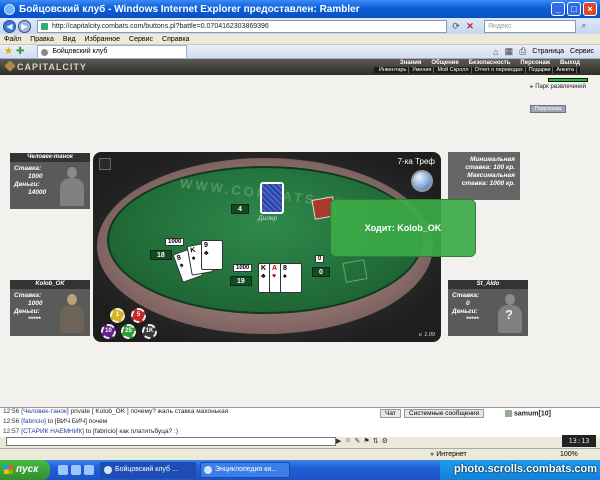  I want to click on menu-bar: Файл Правка Вид Избранное Сервис Справка, so click(300, 39).